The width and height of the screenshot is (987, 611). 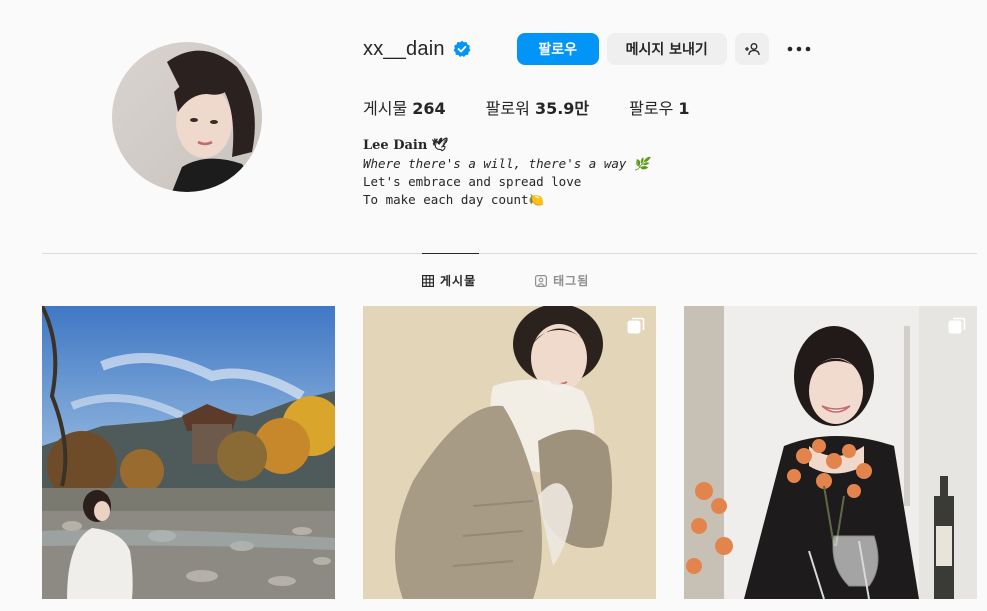 What do you see at coordinates (659, 107) in the screenshot?
I see `following-link: 팔로우 1` at bounding box center [659, 107].